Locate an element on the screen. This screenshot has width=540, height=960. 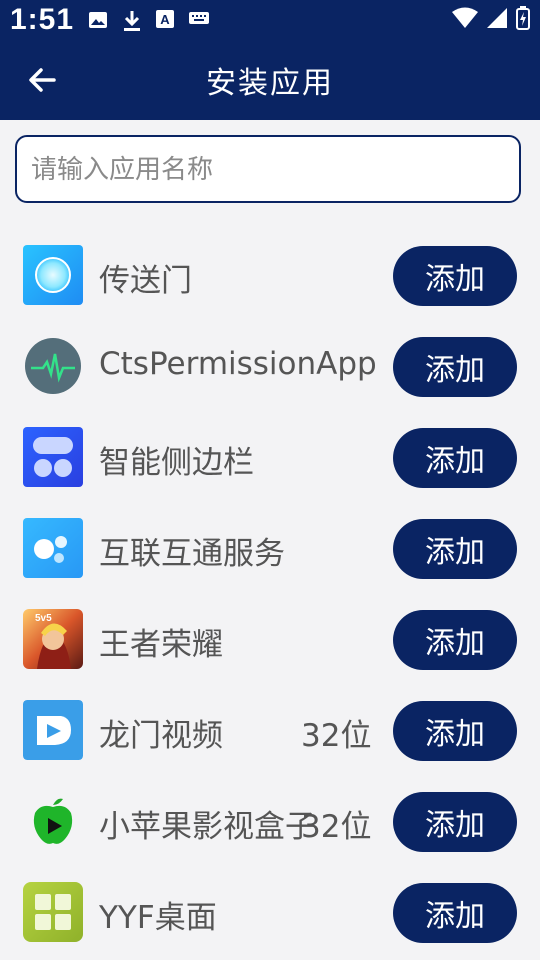
list-item: CtsPermissionApp 添加 is located at coordinates (270, 367).